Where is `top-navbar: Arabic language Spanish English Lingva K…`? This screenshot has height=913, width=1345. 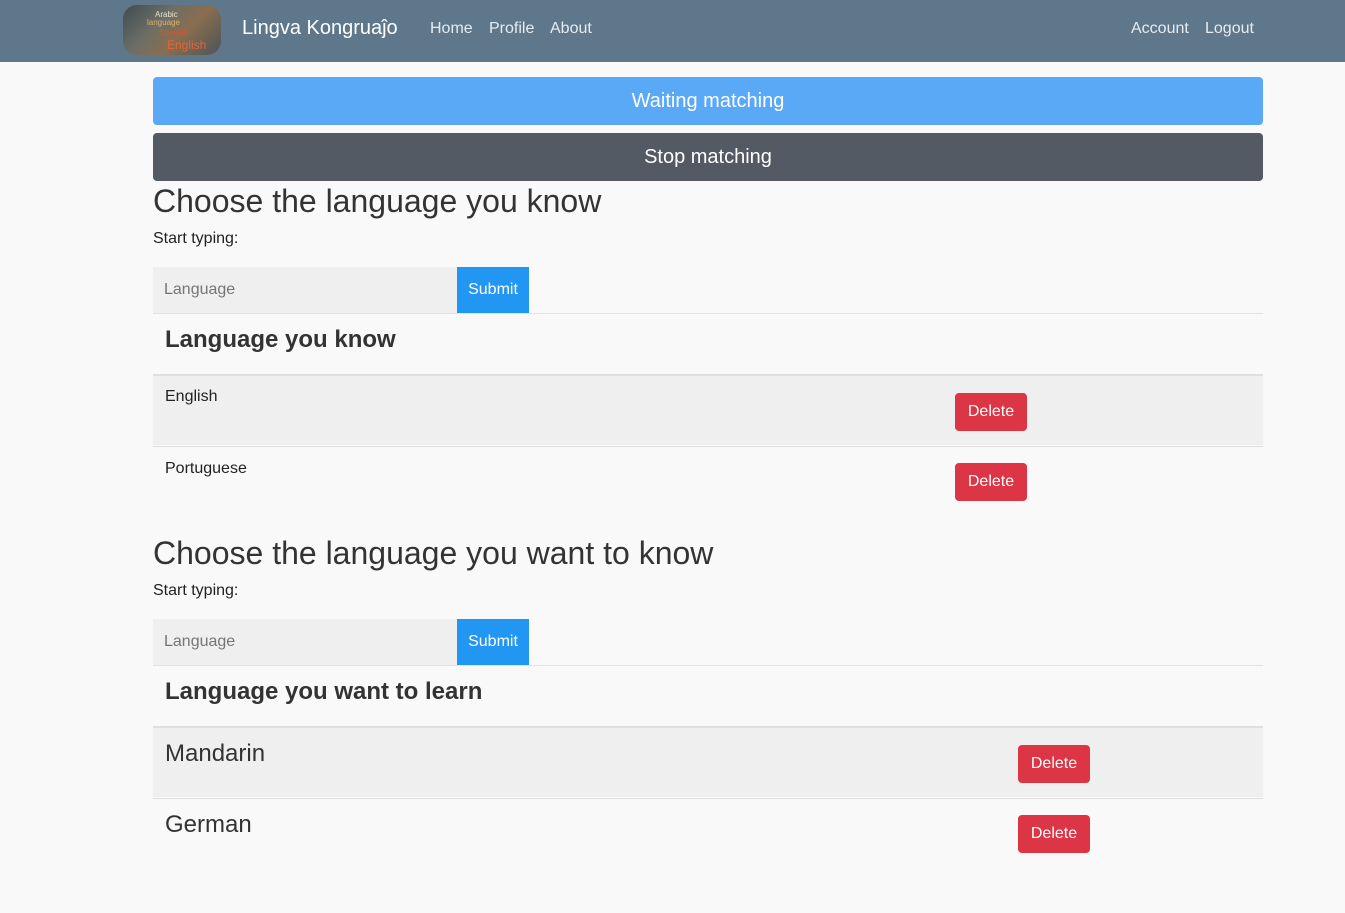 top-navbar: Arabic language Spanish English Lingva K… is located at coordinates (672, 31).